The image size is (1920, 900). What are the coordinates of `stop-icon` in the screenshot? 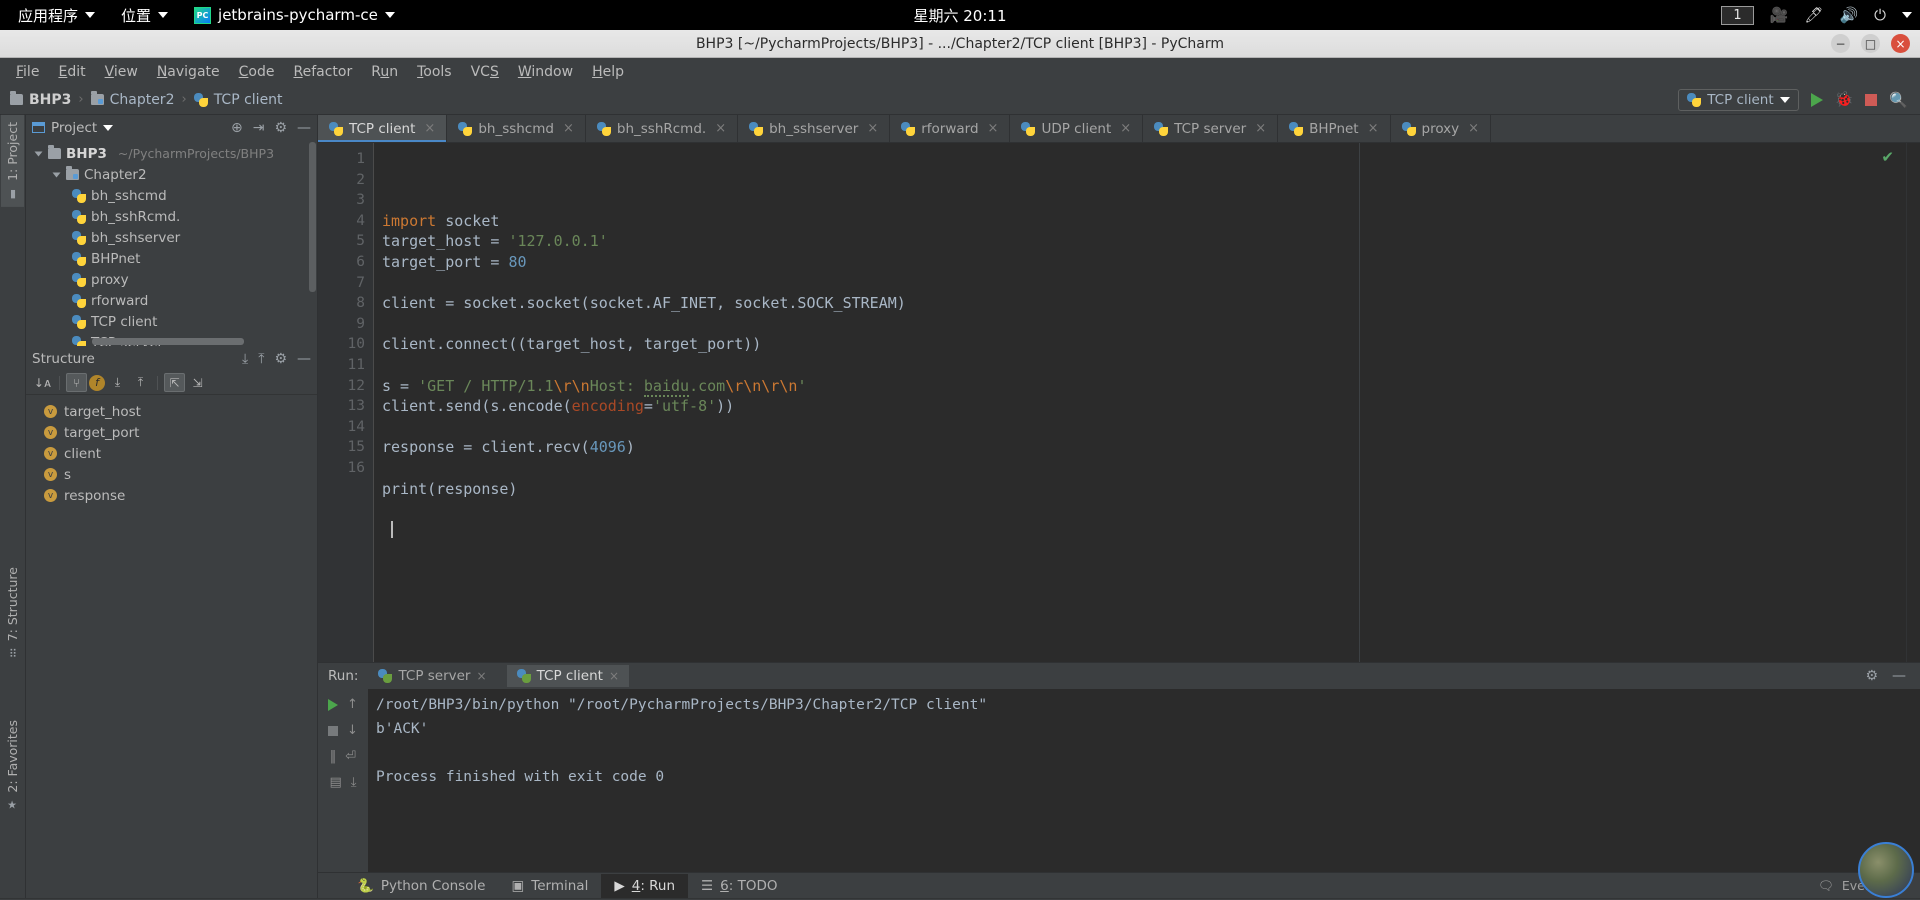 It's located at (333, 730).